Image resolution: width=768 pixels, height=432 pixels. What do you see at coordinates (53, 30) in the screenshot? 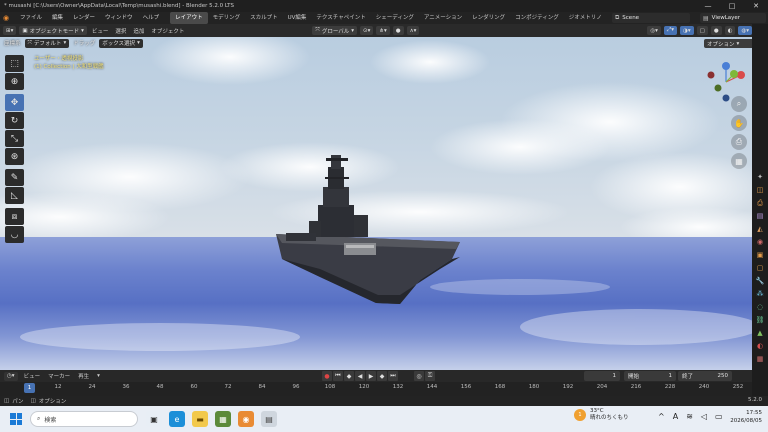
I see `mode-selector: ▣ オブジェクトモード ▾` at bounding box center [53, 30].